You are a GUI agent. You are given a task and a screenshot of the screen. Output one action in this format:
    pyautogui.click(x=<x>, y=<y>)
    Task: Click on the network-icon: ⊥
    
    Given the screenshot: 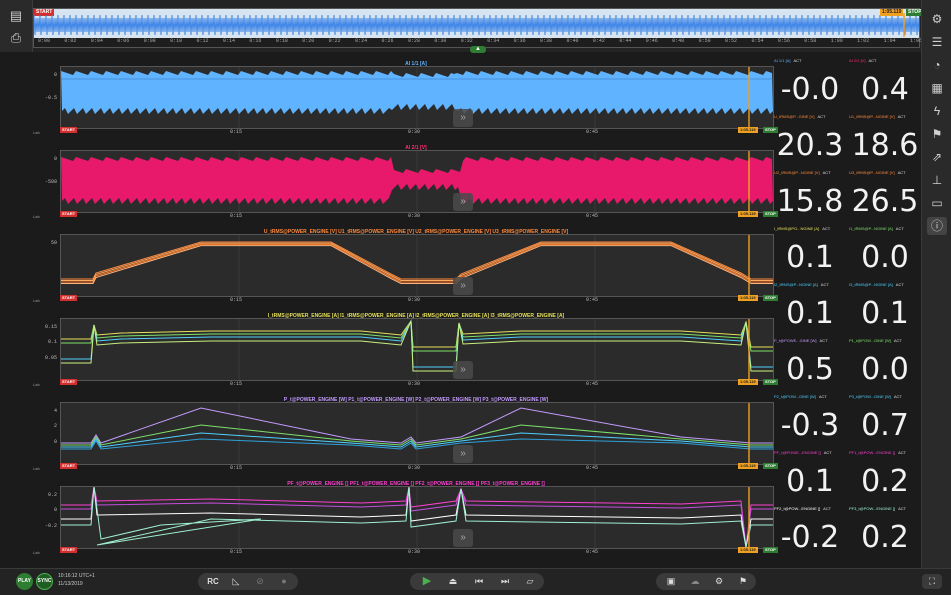 What is the action you would take?
    pyautogui.click(x=937, y=180)
    